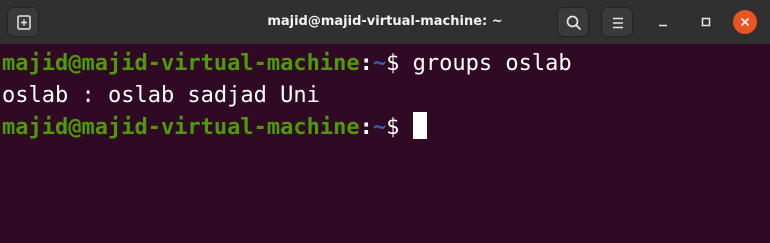  I want to click on command-text: groups oslab, so click(492, 63).